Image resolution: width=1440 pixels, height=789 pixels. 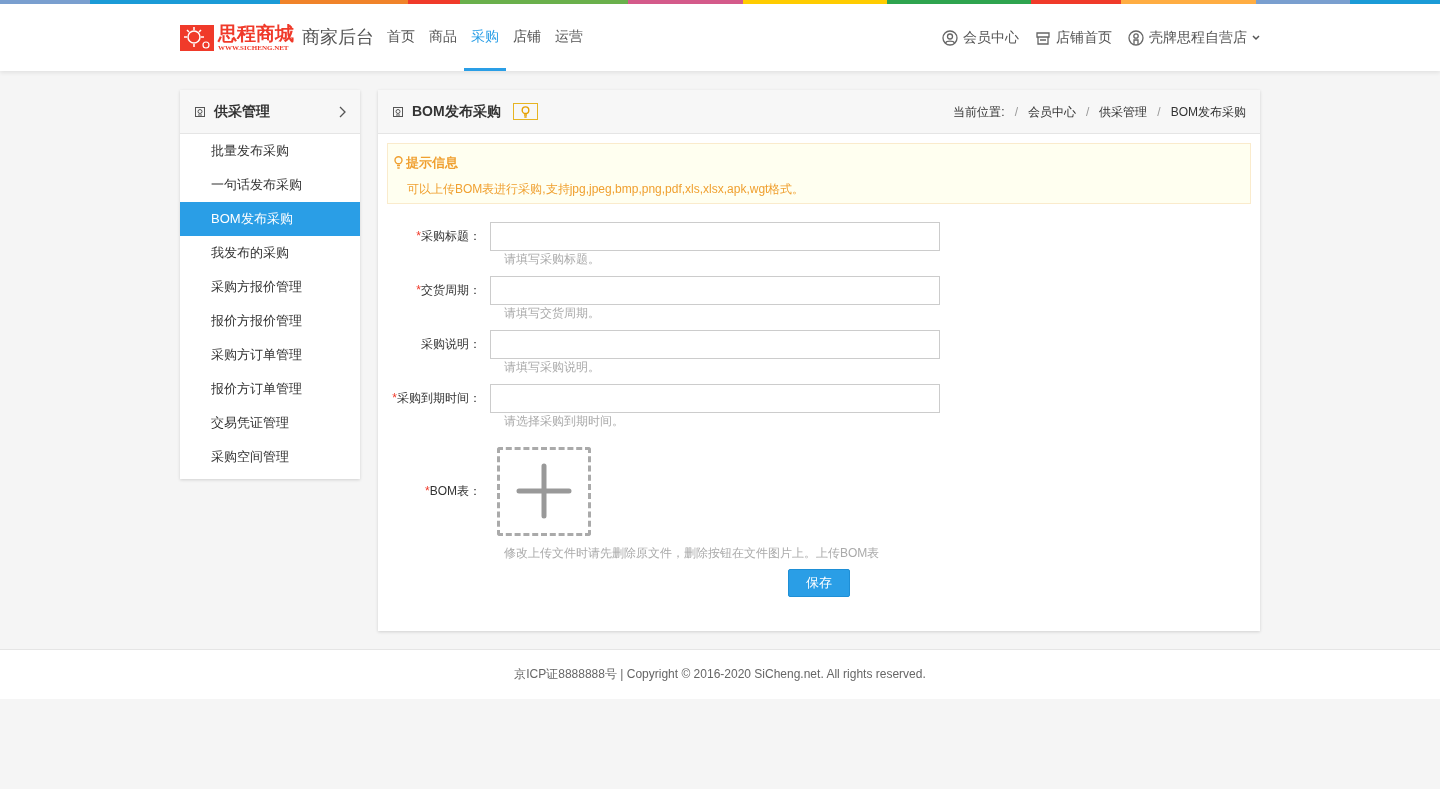 What do you see at coordinates (1123, 111) in the screenshot?
I see `breadcrumb-link: 供采管理` at bounding box center [1123, 111].